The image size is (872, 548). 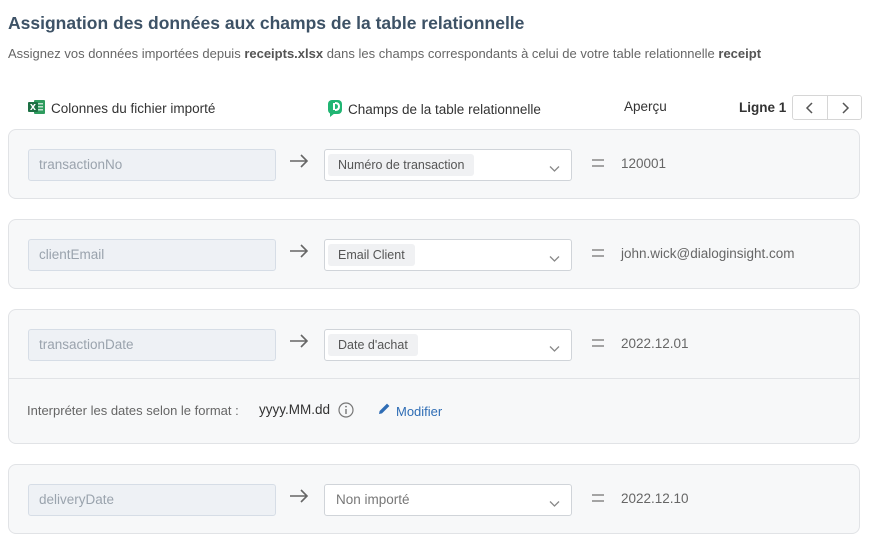 I want to click on mapping-row: deliveryDate Non importé 2022.12.10, so click(x=434, y=499).